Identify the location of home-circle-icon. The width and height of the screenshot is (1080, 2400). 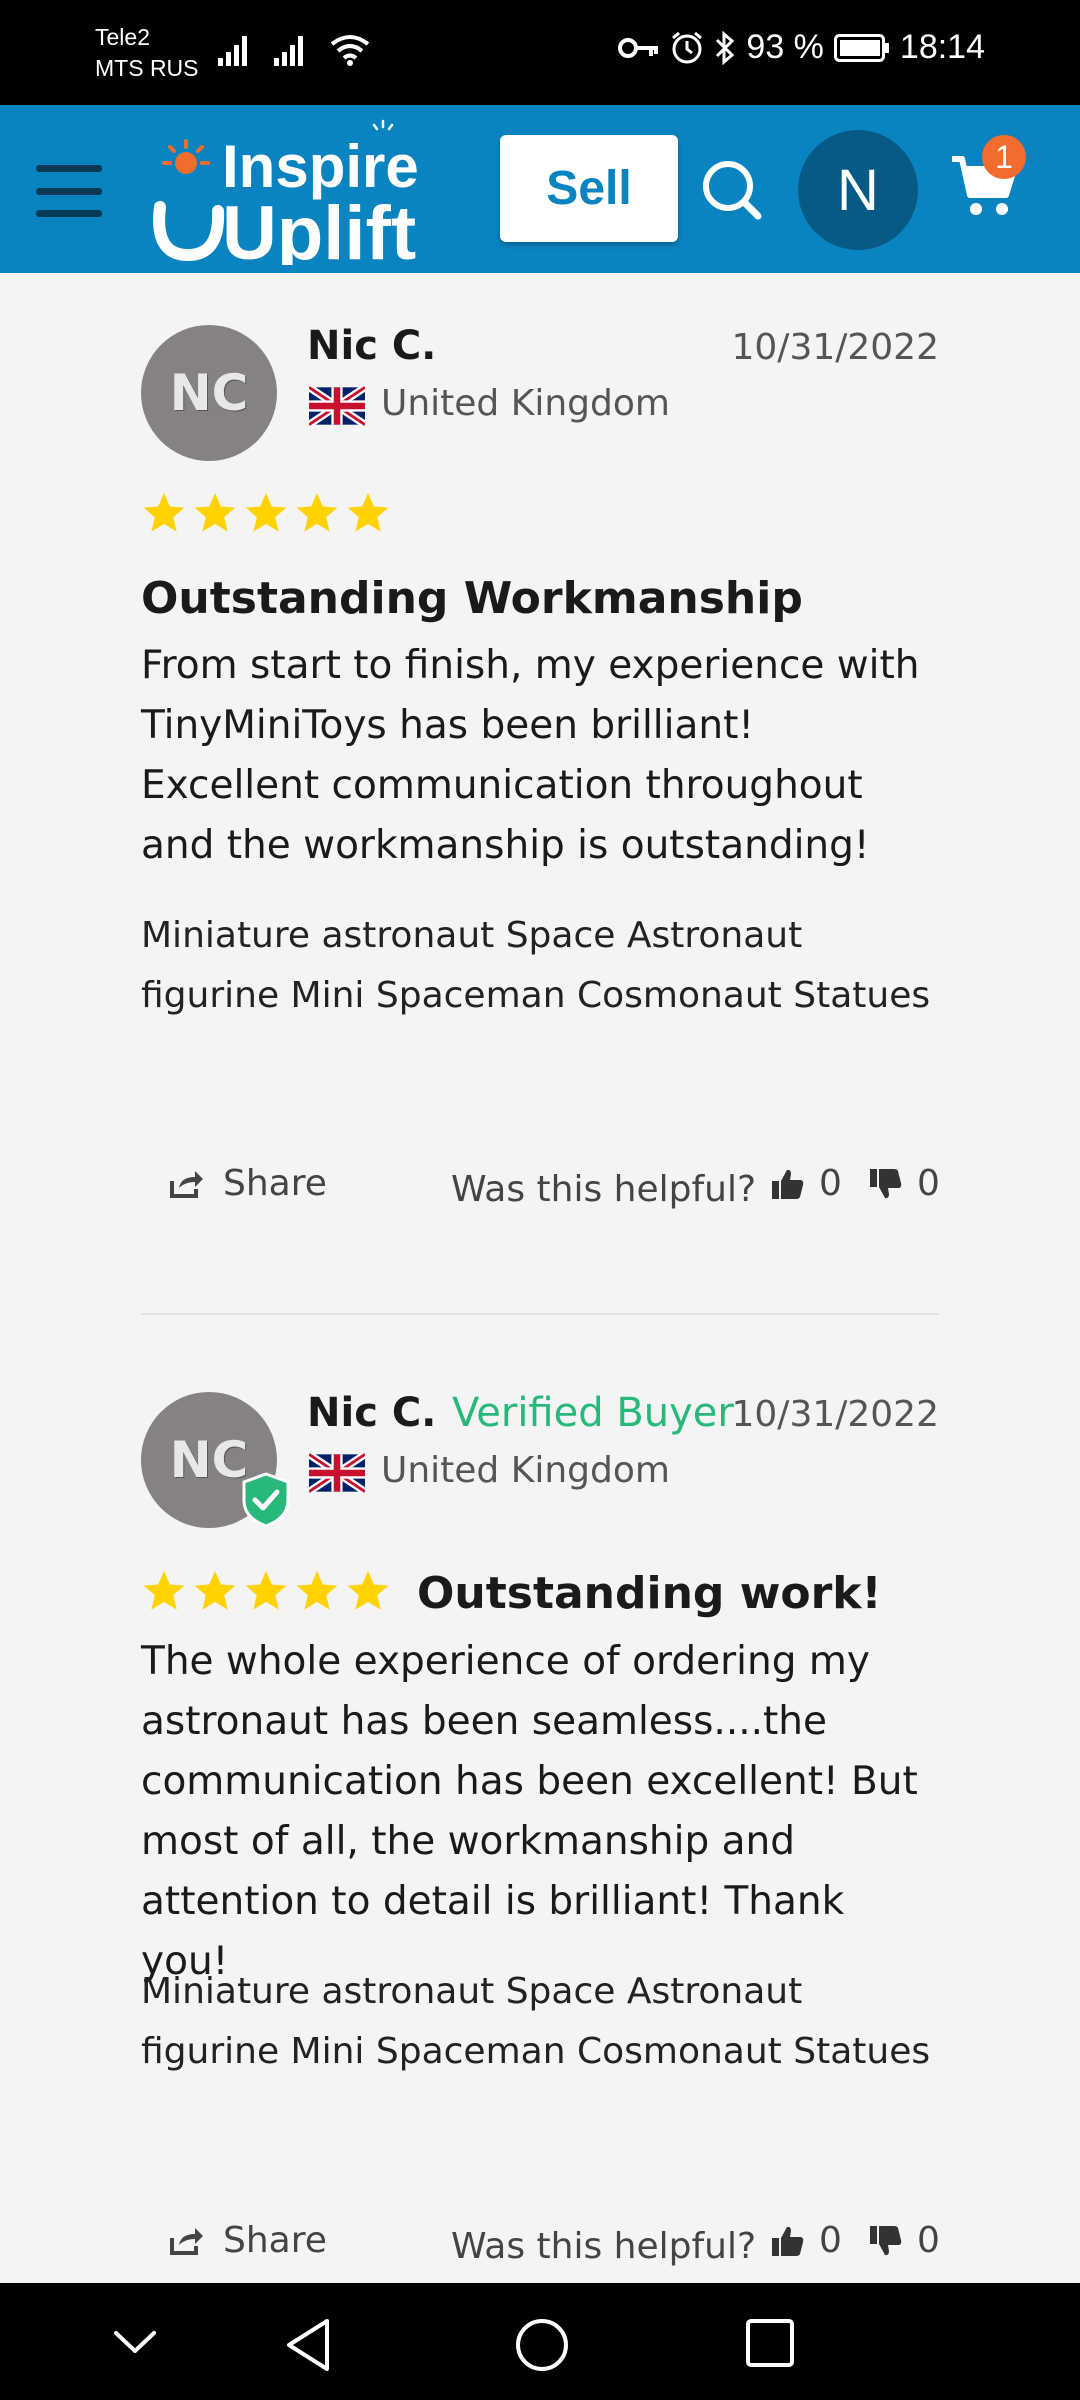
(542, 2345).